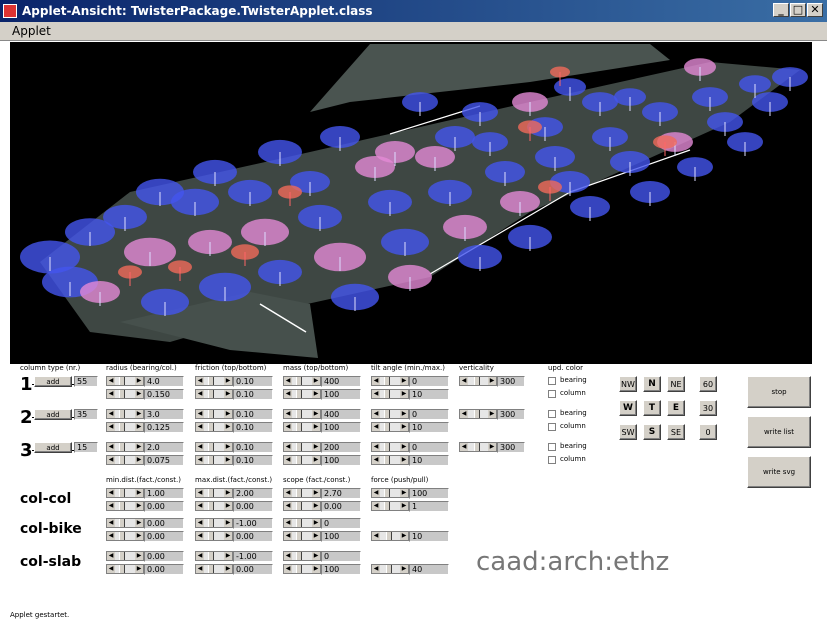 The height and width of the screenshot is (619, 827). What do you see at coordinates (390, 493) in the screenshot?
I see `force-slider-1: ◀ ▶` at bounding box center [390, 493].